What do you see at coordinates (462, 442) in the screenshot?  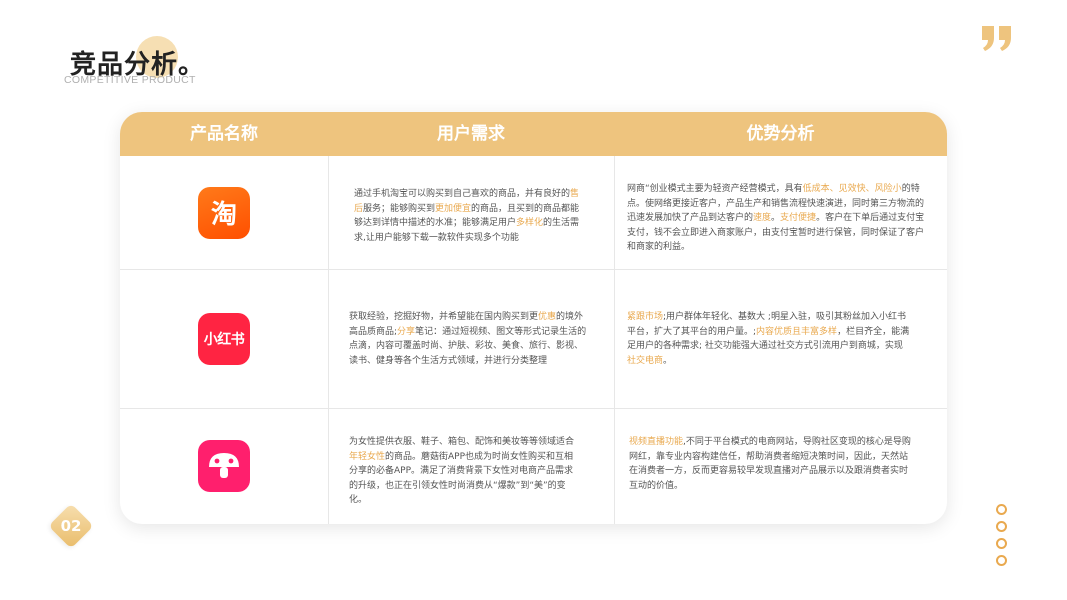 I see `cell-text: 为女性提供衣服、鞋子、箱包、配饰和美妆等等领域适合` at bounding box center [462, 442].